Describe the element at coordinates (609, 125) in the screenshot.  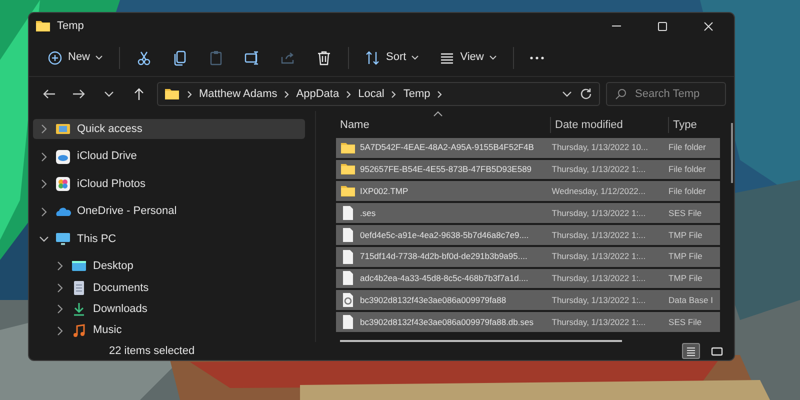
I see `column-header: Date modified` at that location.